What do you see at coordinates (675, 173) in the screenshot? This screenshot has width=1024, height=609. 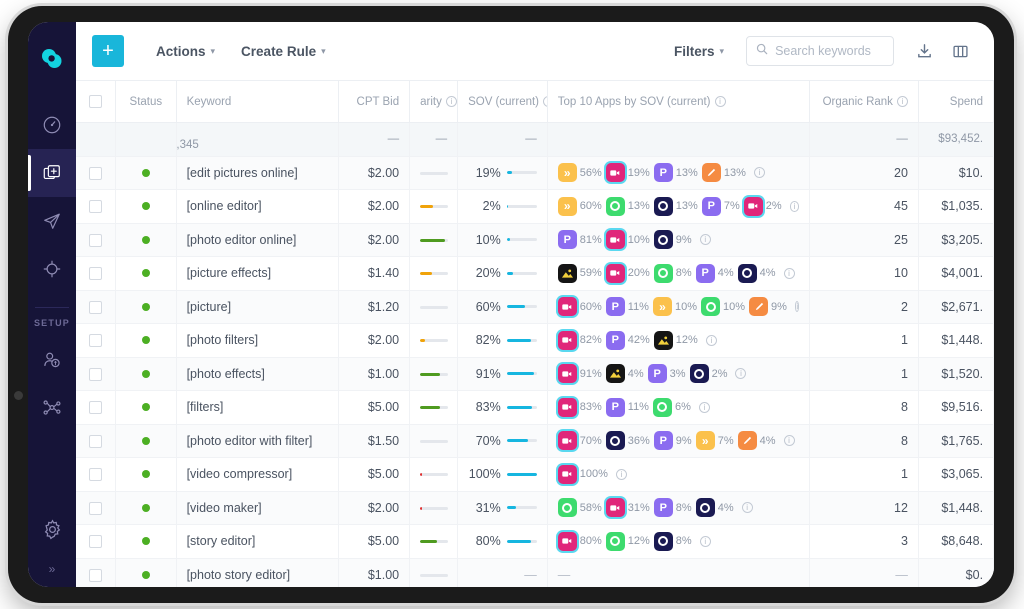 I see `app-chip: P 13%` at bounding box center [675, 173].